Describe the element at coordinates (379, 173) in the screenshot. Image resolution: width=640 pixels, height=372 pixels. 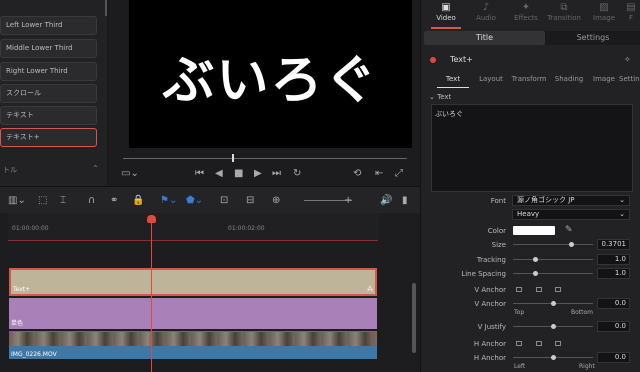
I see `prev-frame-icon: ⇤` at that location.